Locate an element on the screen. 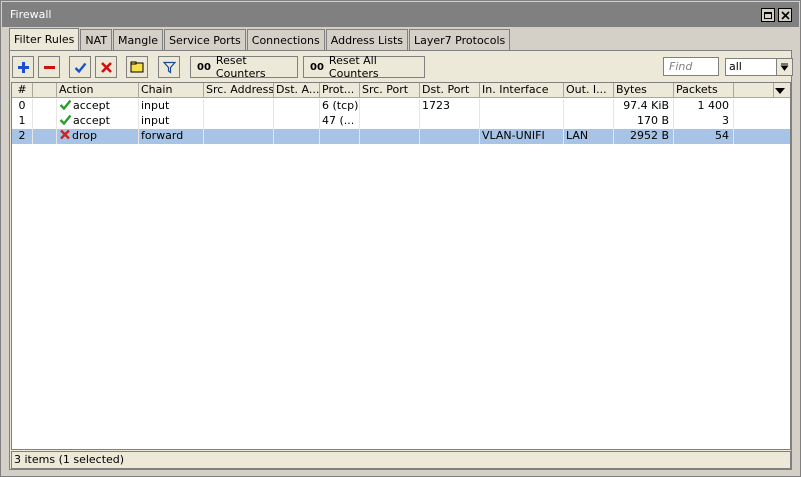 This screenshot has height=477, width=801. table-row: 2 drop forward VLAN-UNIFI LAN 2952 B 54 is located at coordinates (401, 136).